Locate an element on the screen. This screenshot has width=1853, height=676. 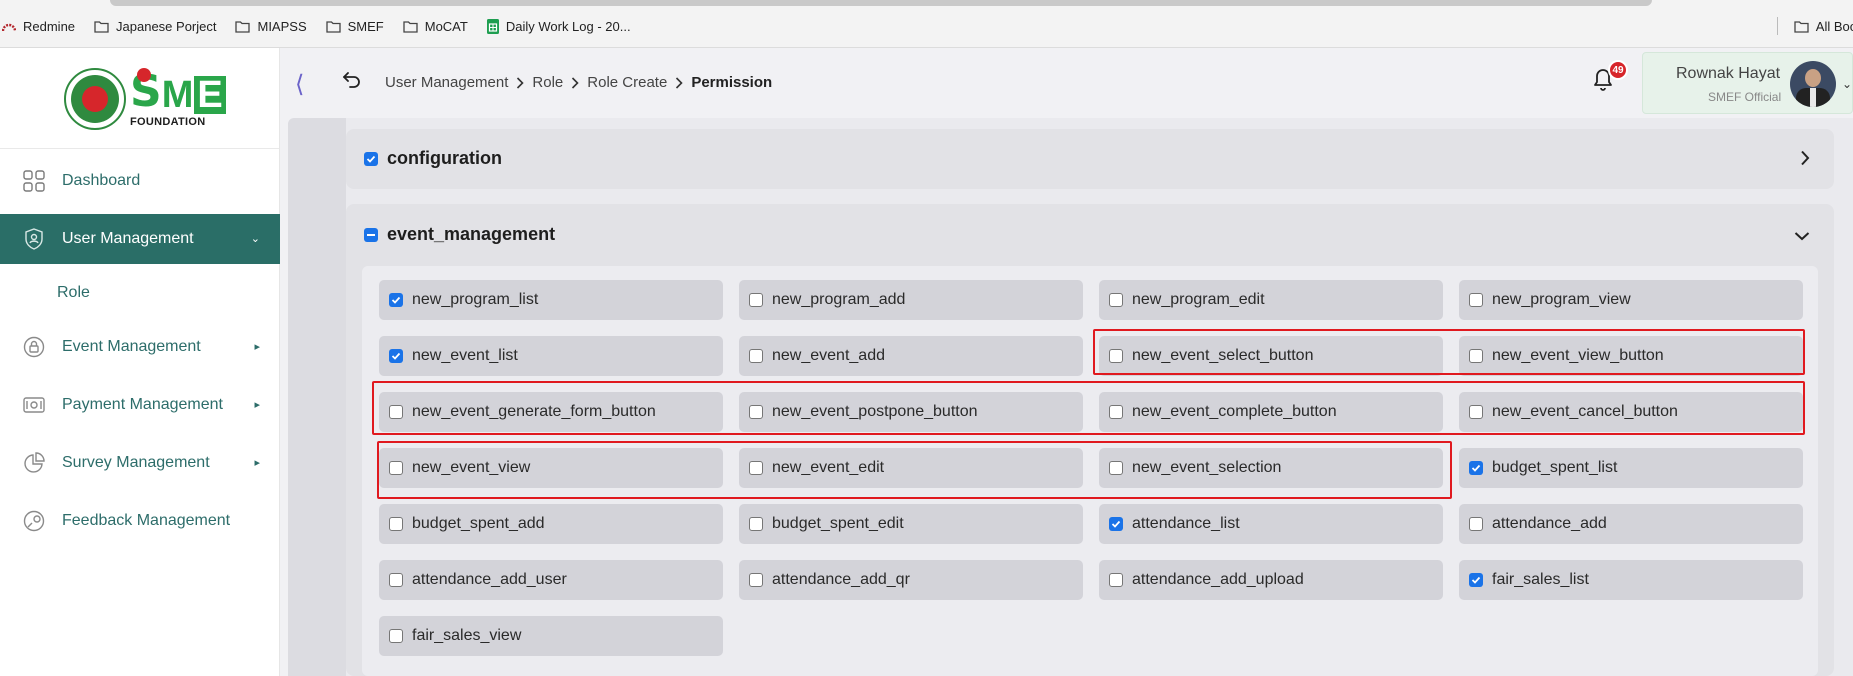
permission-item: new_event_view_button is located at coordinates (1631, 356).